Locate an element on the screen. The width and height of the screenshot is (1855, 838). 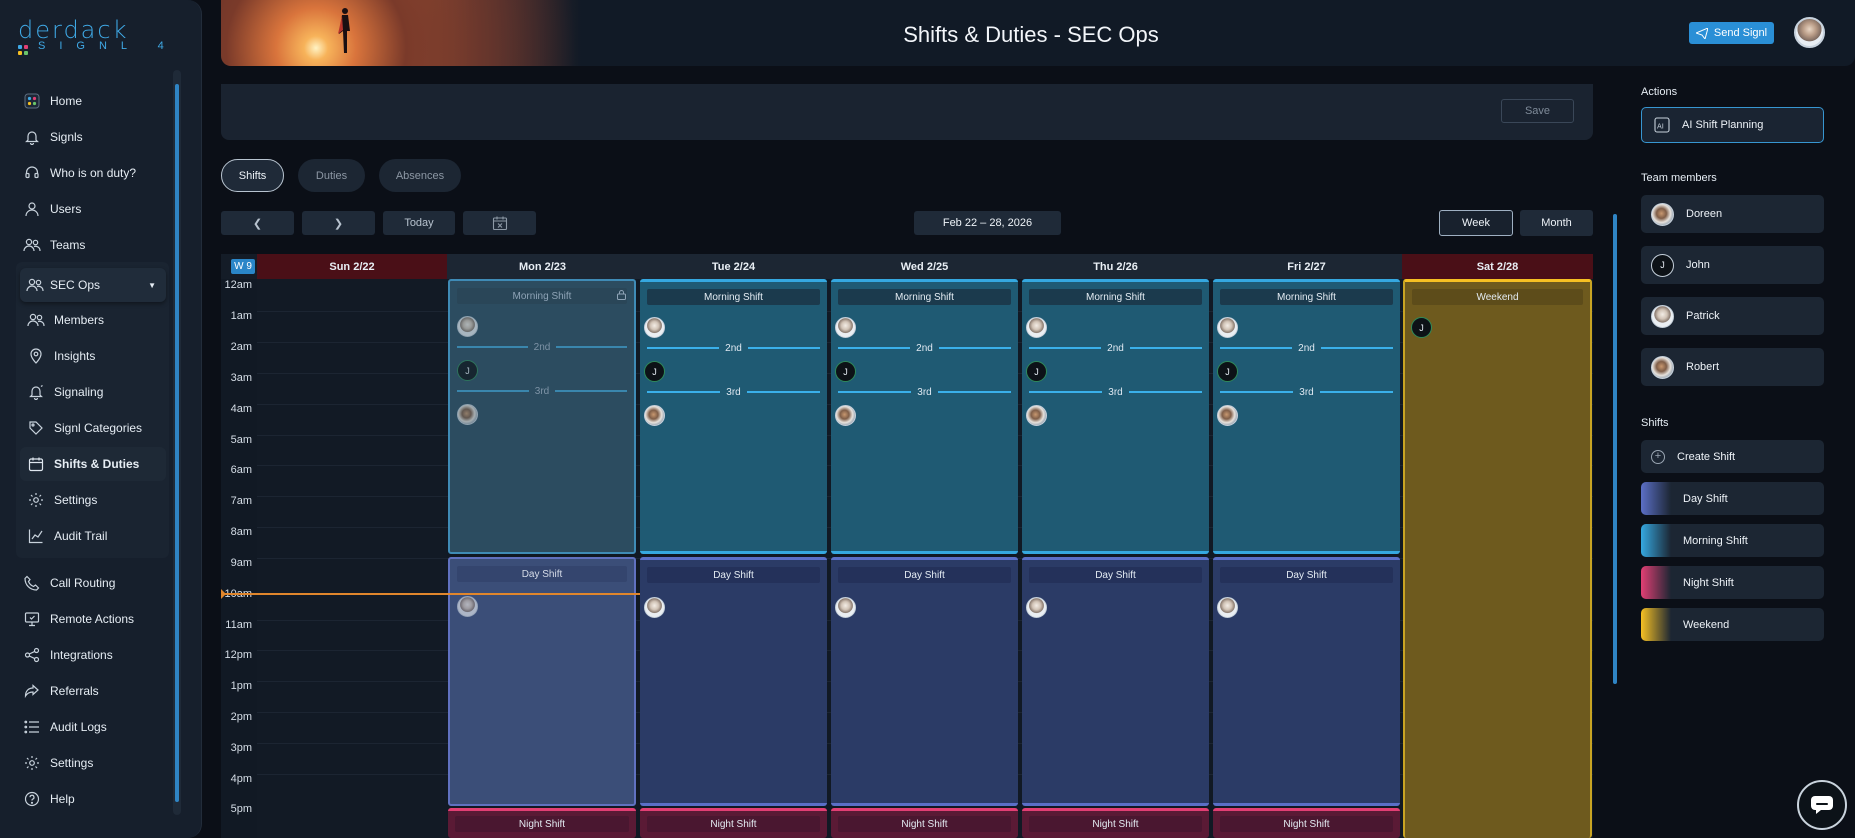
sidebar-item-users: Users is located at coordinates (92, 209).